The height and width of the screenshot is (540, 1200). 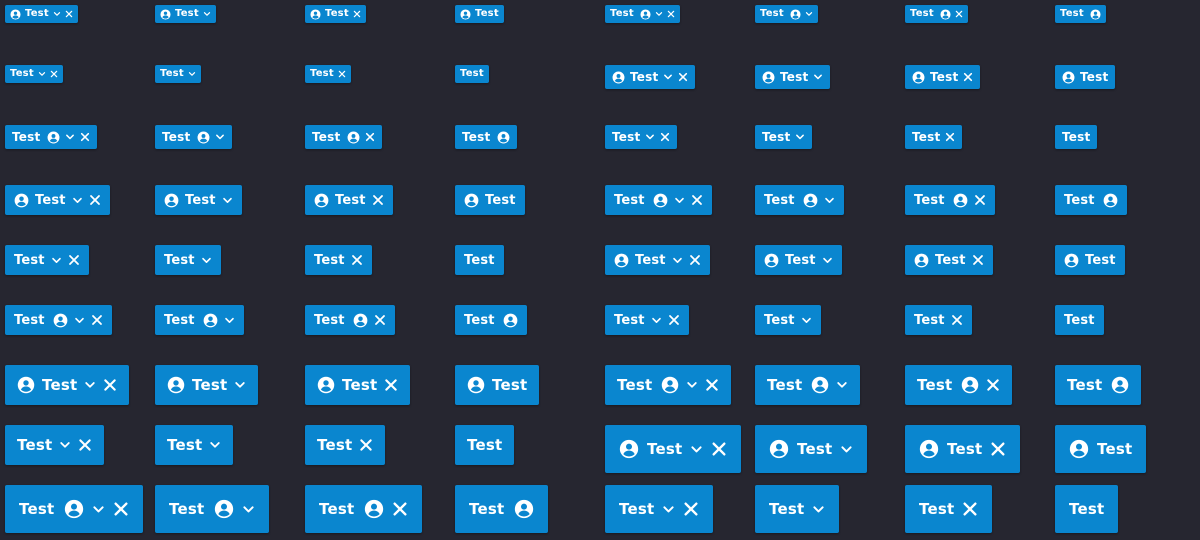 I want to click on chip-avatar-trail-drop-close: Test, so click(x=58, y=320).